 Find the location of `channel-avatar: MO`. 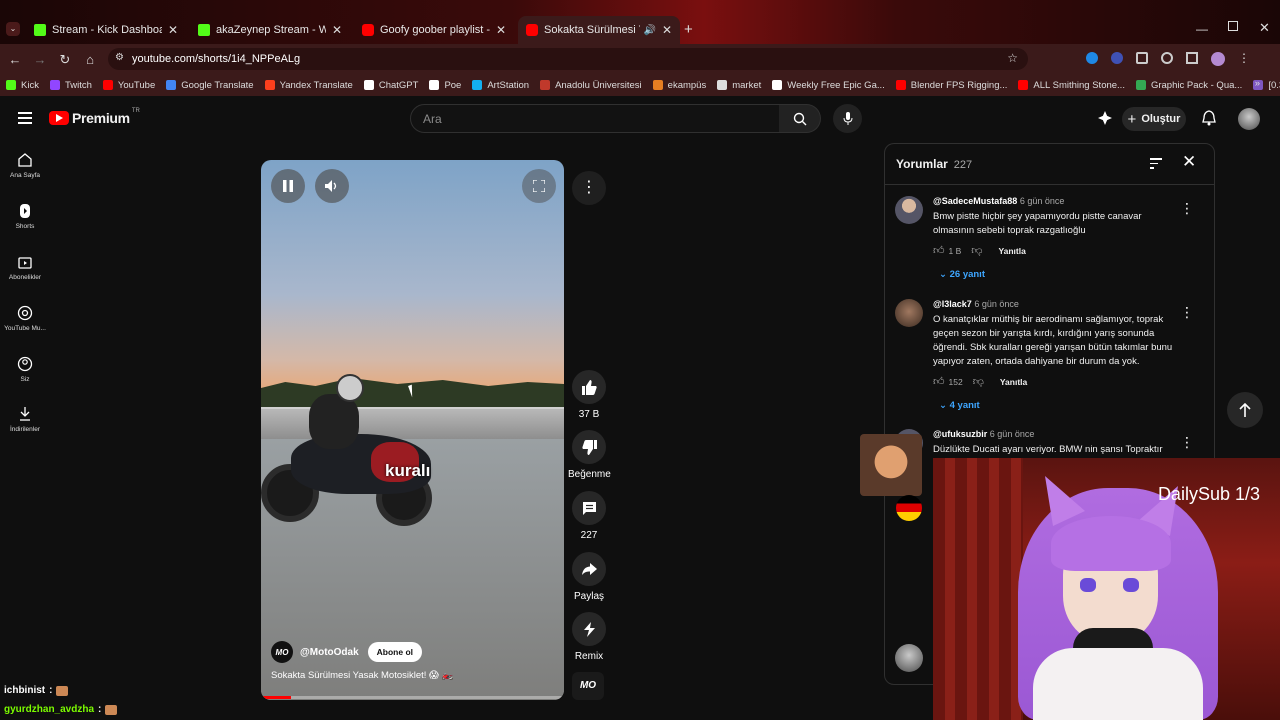

channel-avatar: MO is located at coordinates (282, 652).